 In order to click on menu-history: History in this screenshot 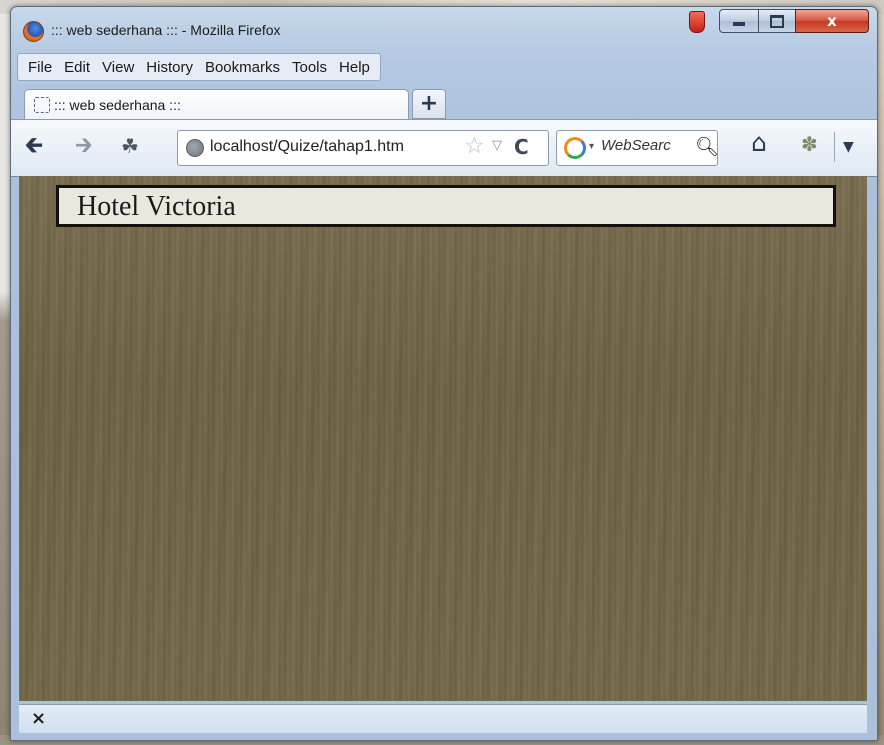, I will do `click(169, 67)`.